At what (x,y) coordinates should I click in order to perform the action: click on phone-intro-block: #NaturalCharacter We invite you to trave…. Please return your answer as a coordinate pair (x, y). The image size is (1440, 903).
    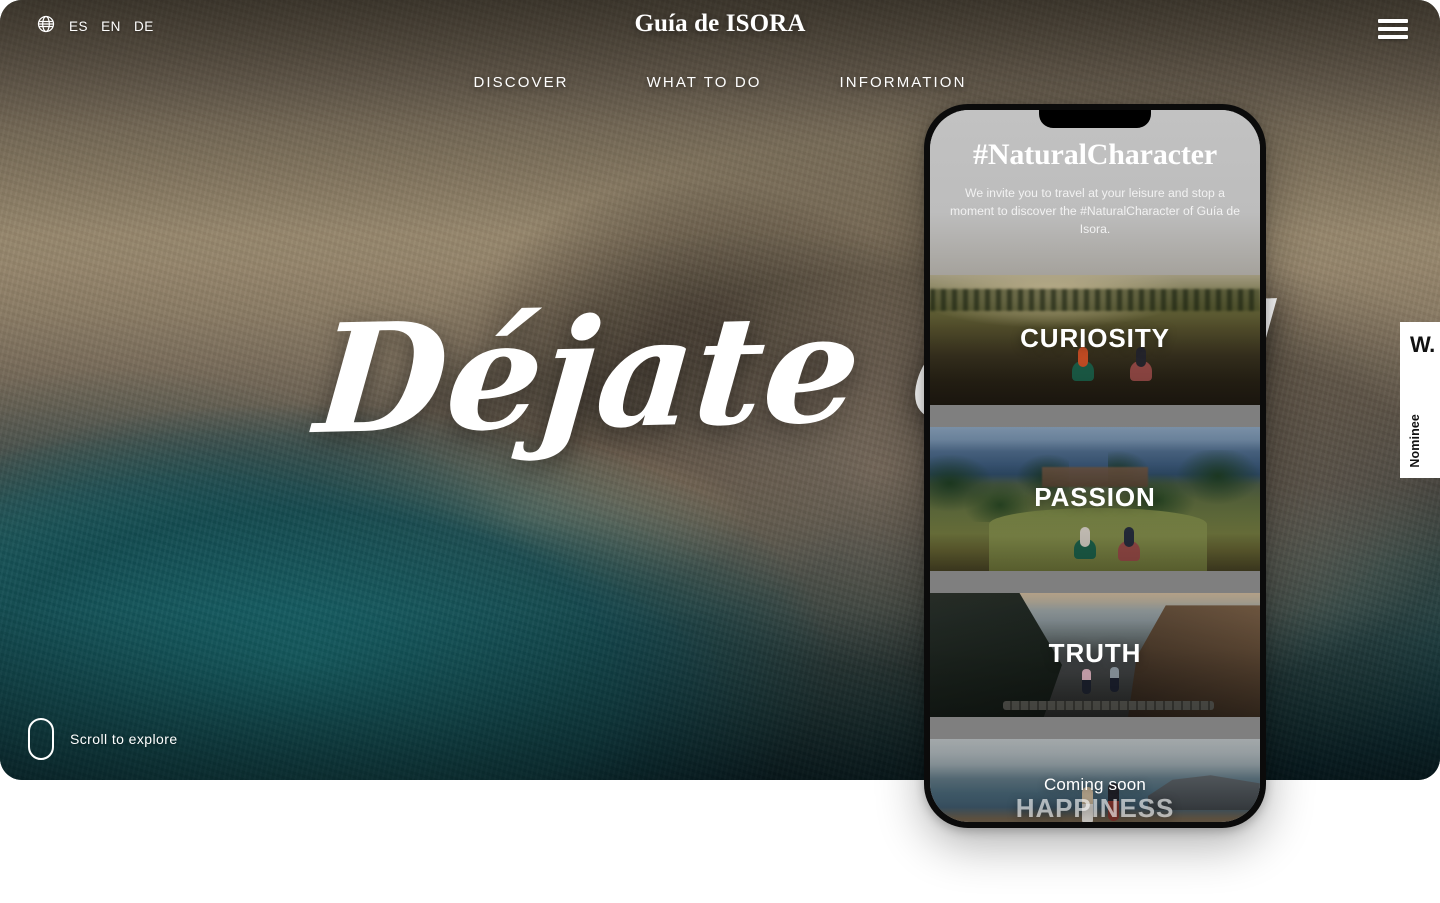
    Looking at the image, I should click on (1095, 192).